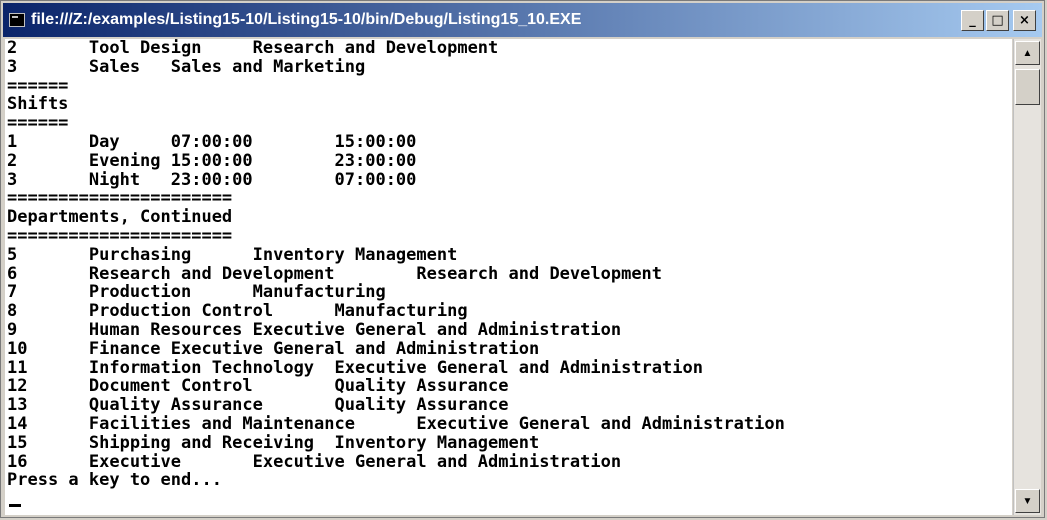 This screenshot has width=1047, height=520. Describe the element at coordinates (186, 66) in the screenshot. I see `console-line: 3 Sales Sales and Marketing` at that location.